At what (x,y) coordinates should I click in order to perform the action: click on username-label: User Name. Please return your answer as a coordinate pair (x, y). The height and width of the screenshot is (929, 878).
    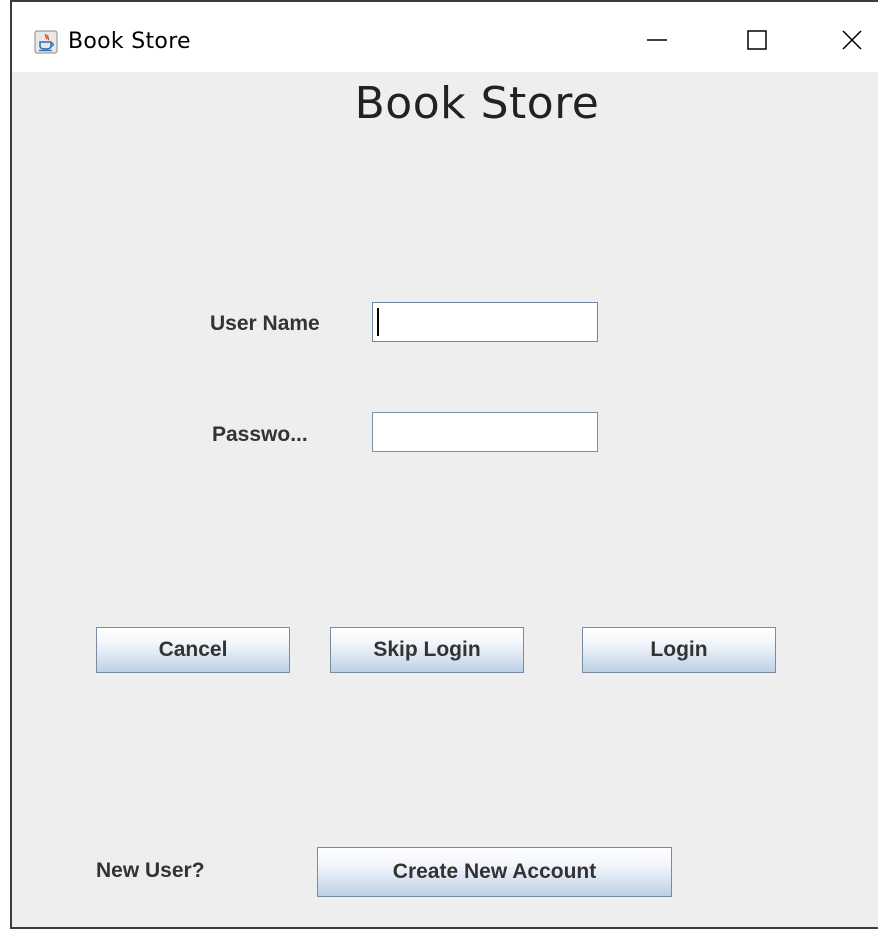
    Looking at the image, I should click on (265, 323).